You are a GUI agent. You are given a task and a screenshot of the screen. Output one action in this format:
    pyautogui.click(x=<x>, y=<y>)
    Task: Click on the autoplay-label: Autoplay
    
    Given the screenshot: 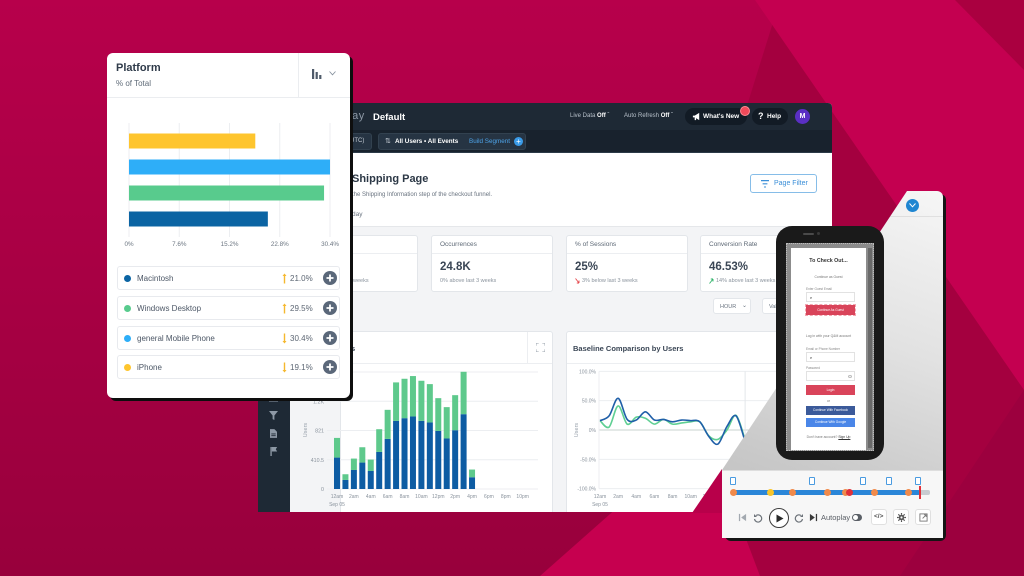 What is the action you would take?
    pyautogui.click(x=836, y=517)
    